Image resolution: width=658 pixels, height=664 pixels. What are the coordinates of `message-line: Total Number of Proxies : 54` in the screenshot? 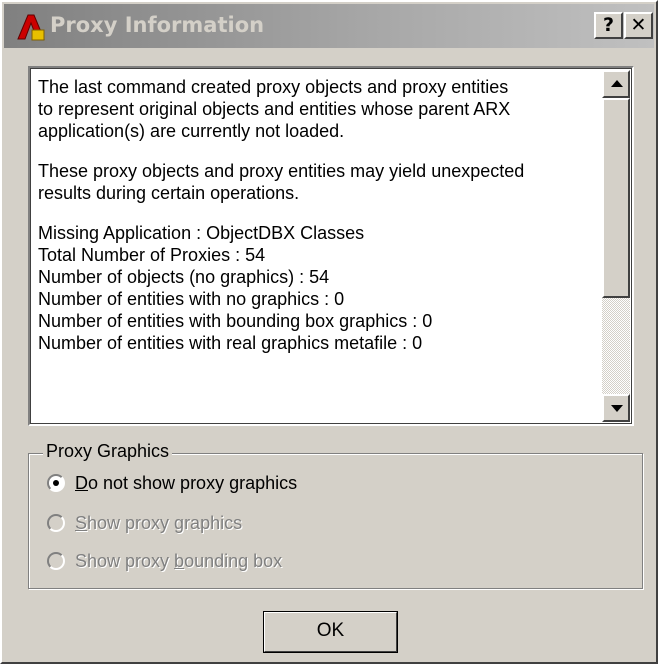 It's located at (152, 255).